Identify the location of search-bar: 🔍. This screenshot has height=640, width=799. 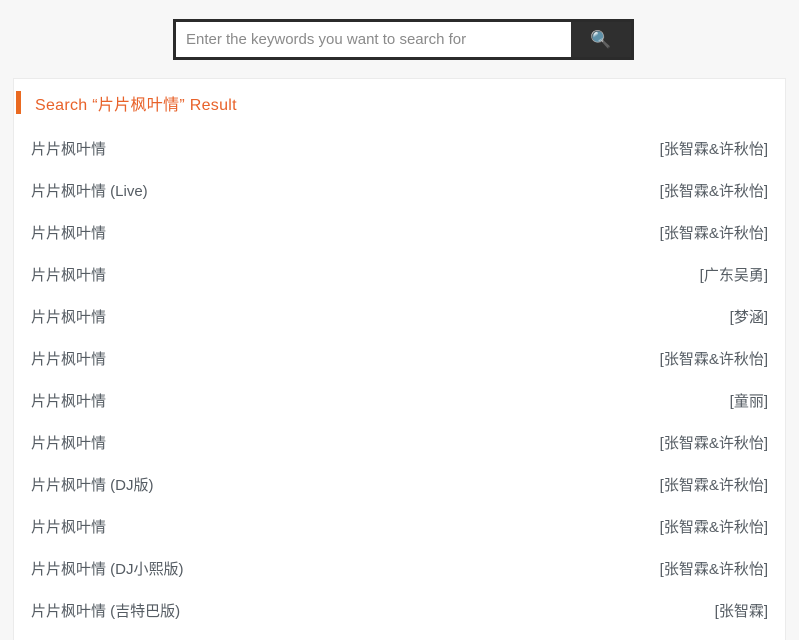
(399, 39).